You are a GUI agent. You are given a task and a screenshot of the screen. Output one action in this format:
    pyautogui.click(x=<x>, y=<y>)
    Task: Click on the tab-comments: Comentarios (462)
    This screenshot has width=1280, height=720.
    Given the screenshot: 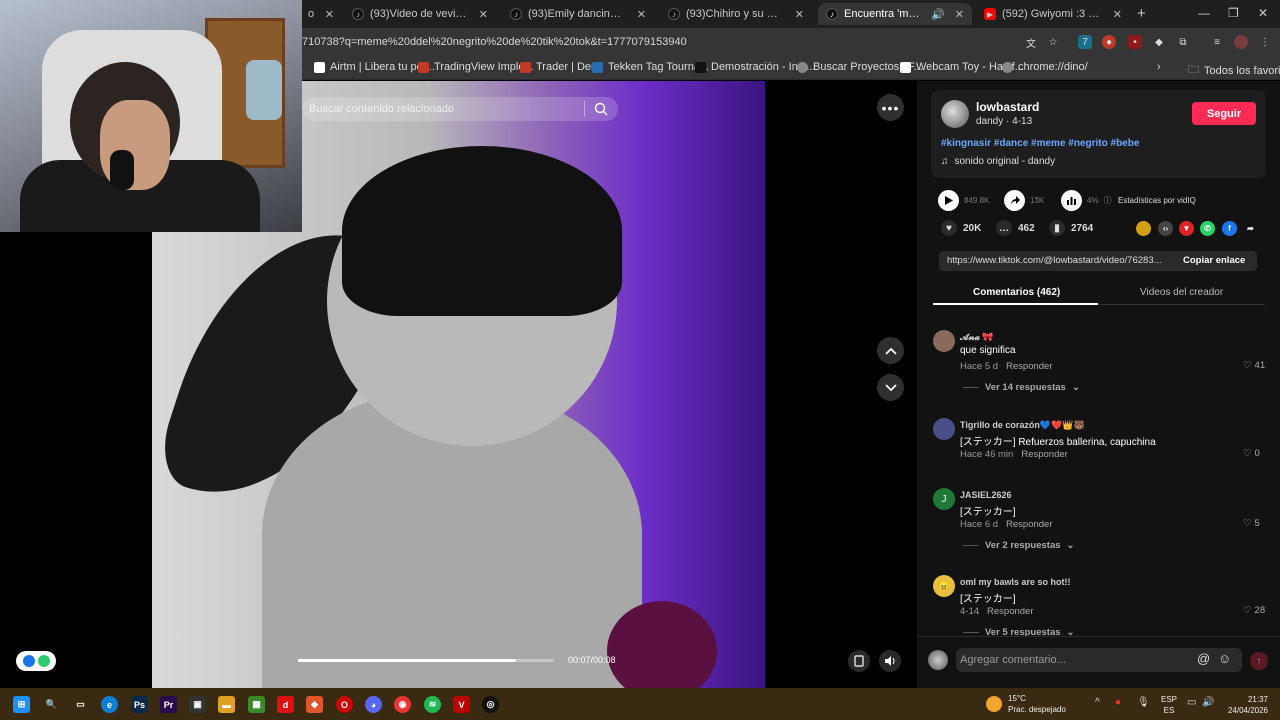 What is the action you would take?
    pyautogui.click(x=1016, y=292)
    